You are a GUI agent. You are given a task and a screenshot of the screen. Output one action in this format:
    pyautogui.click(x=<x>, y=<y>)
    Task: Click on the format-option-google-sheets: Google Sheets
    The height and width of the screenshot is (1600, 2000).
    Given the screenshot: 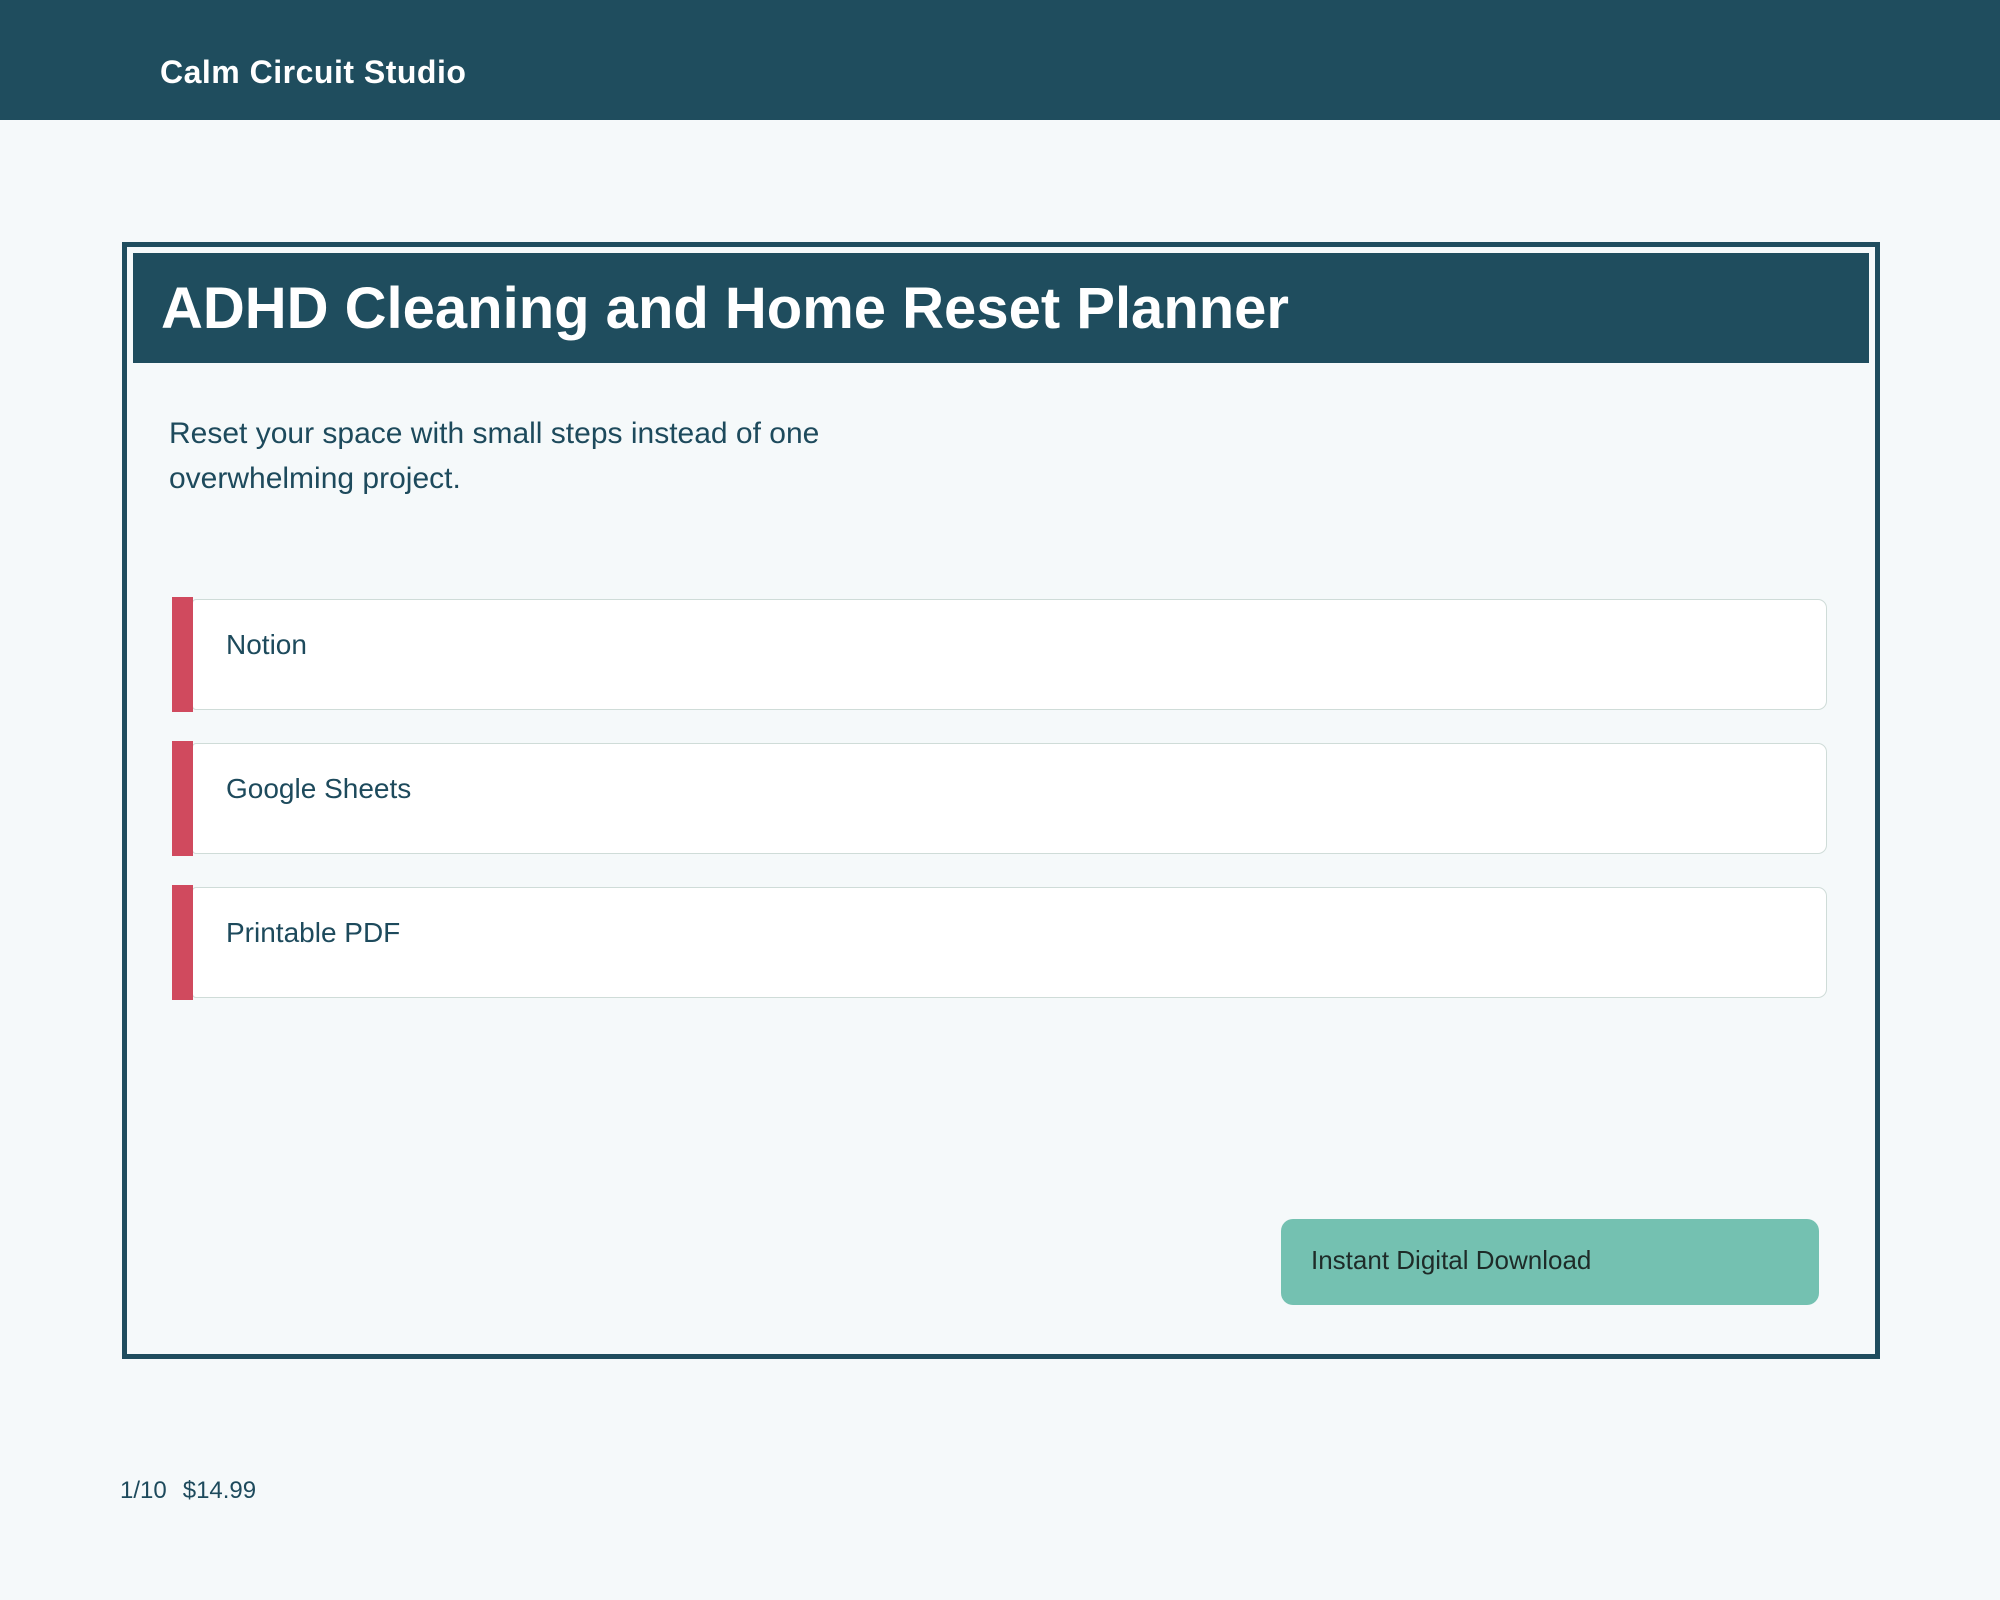 What is the action you would take?
    pyautogui.click(x=999, y=798)
    